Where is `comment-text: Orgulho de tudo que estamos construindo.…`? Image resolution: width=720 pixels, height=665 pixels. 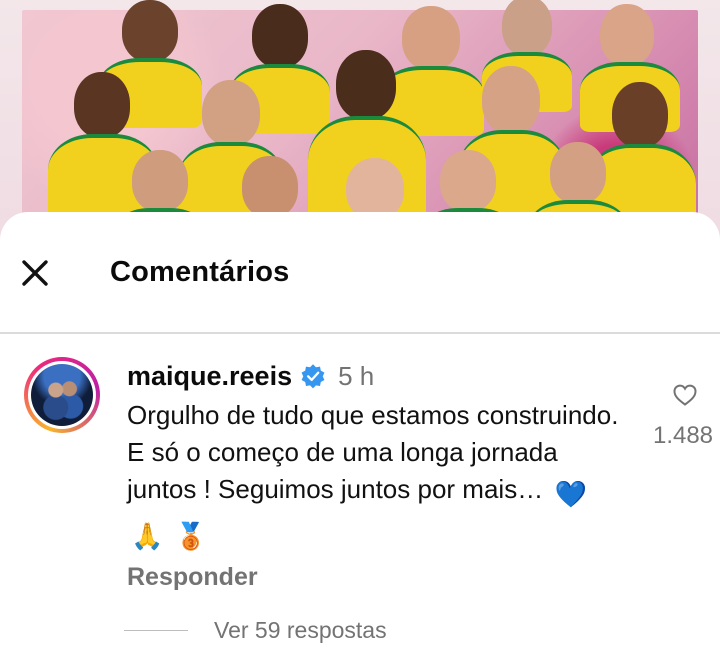
comment-text: Orgulho de tudo que estamos construindo.… is located at coordinates (373, 452).